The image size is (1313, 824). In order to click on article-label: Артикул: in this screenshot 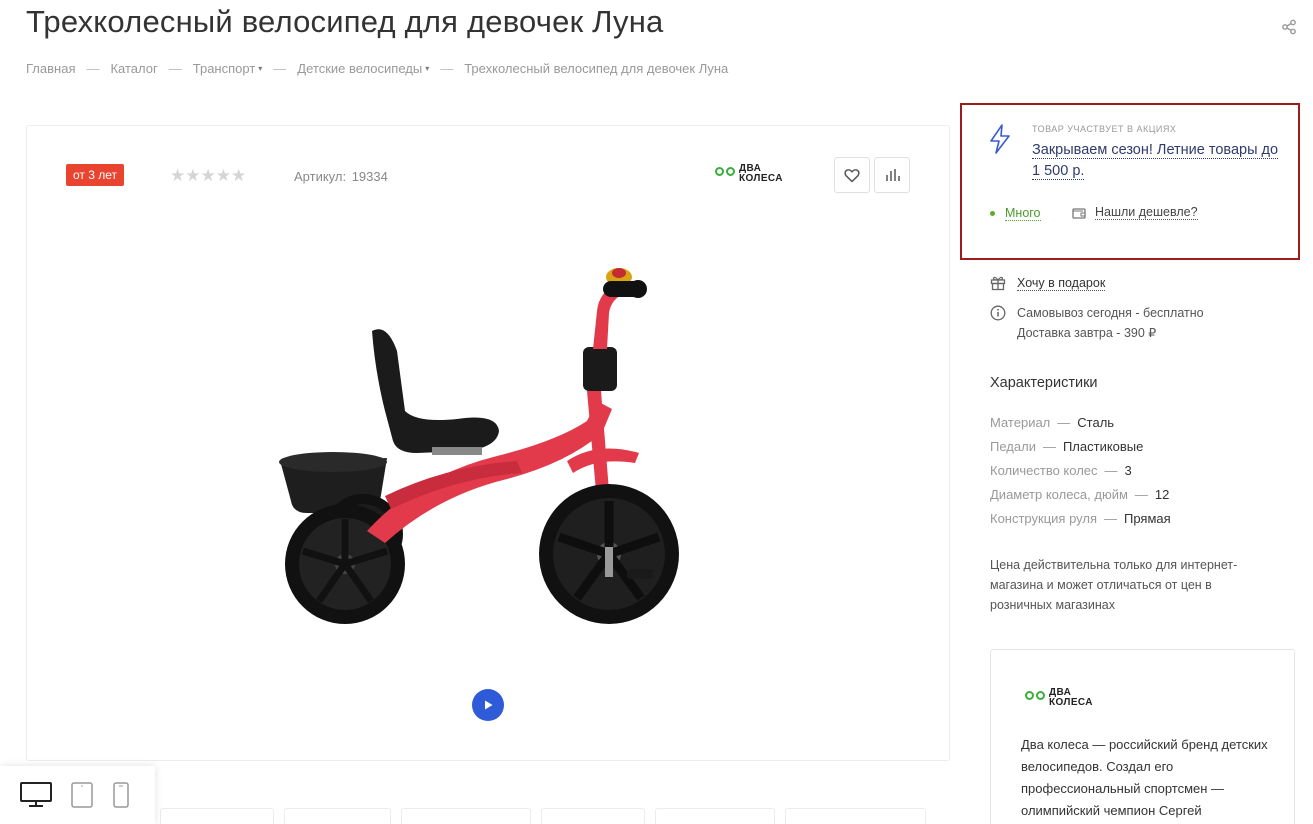, I will do `click(320, 176)`.